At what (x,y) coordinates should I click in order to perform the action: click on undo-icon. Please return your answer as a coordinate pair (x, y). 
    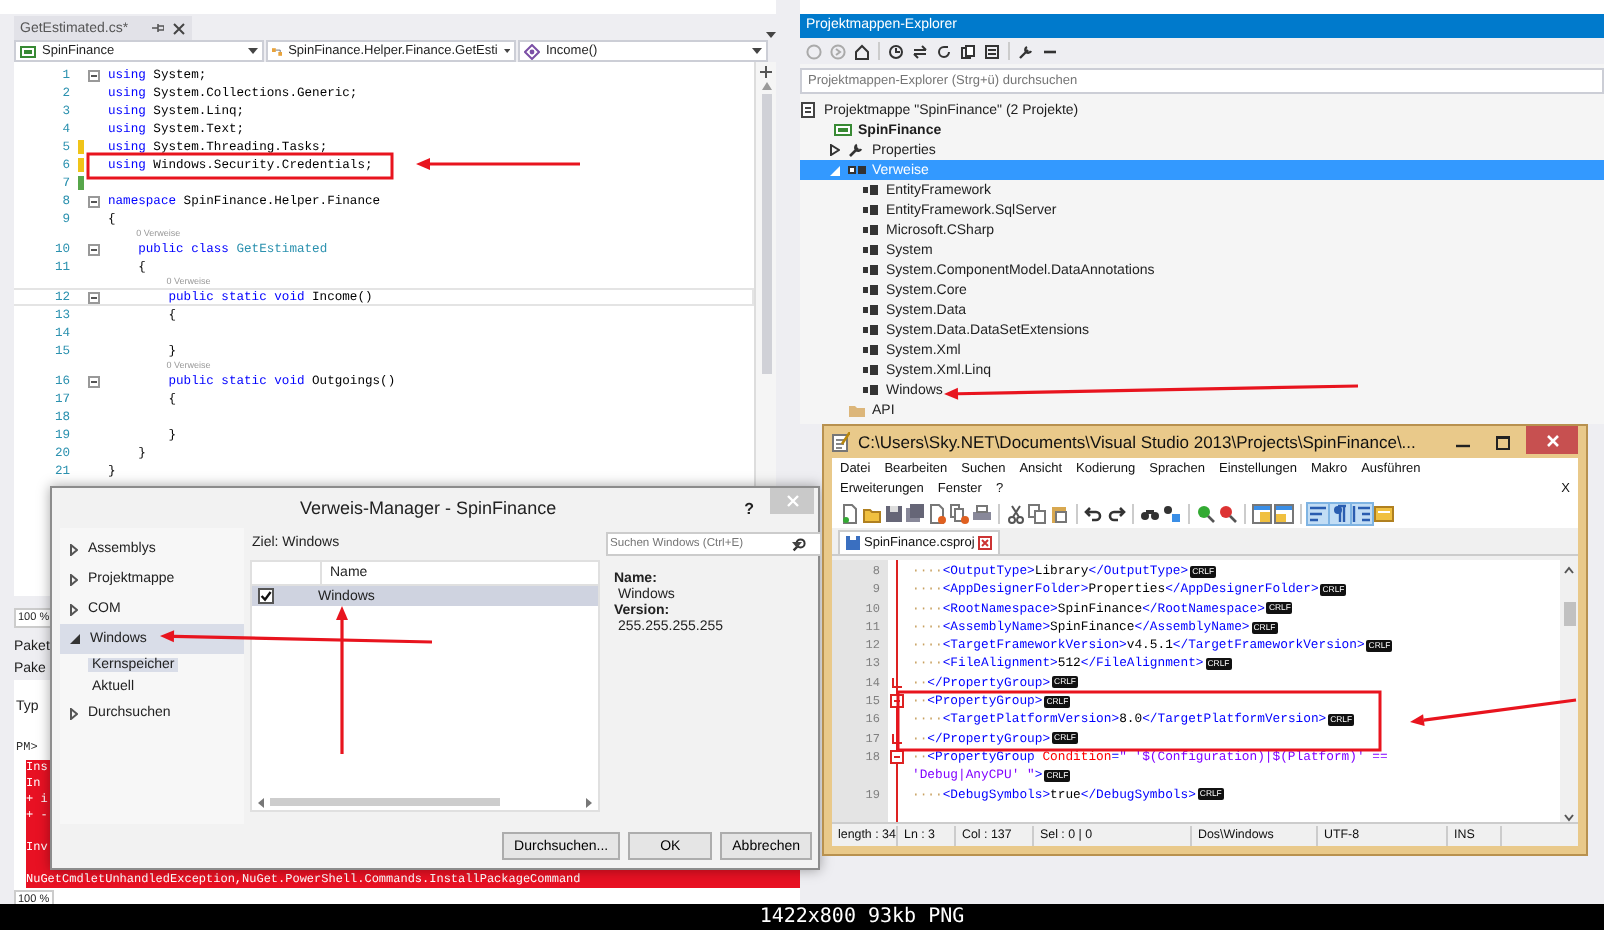
    Looking at the image, I should click on (1094, 513).